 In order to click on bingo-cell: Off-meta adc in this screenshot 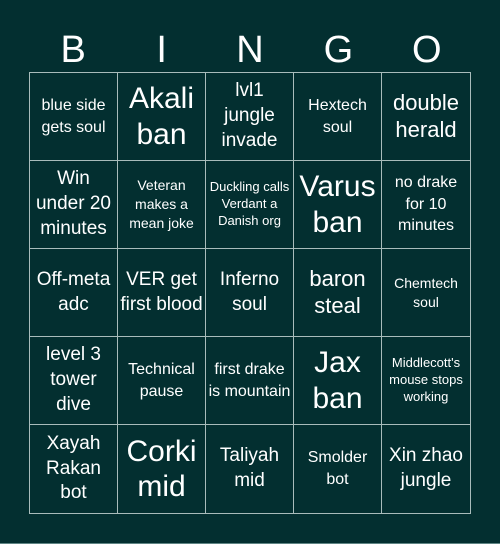, I will do `click(74, 293)`.